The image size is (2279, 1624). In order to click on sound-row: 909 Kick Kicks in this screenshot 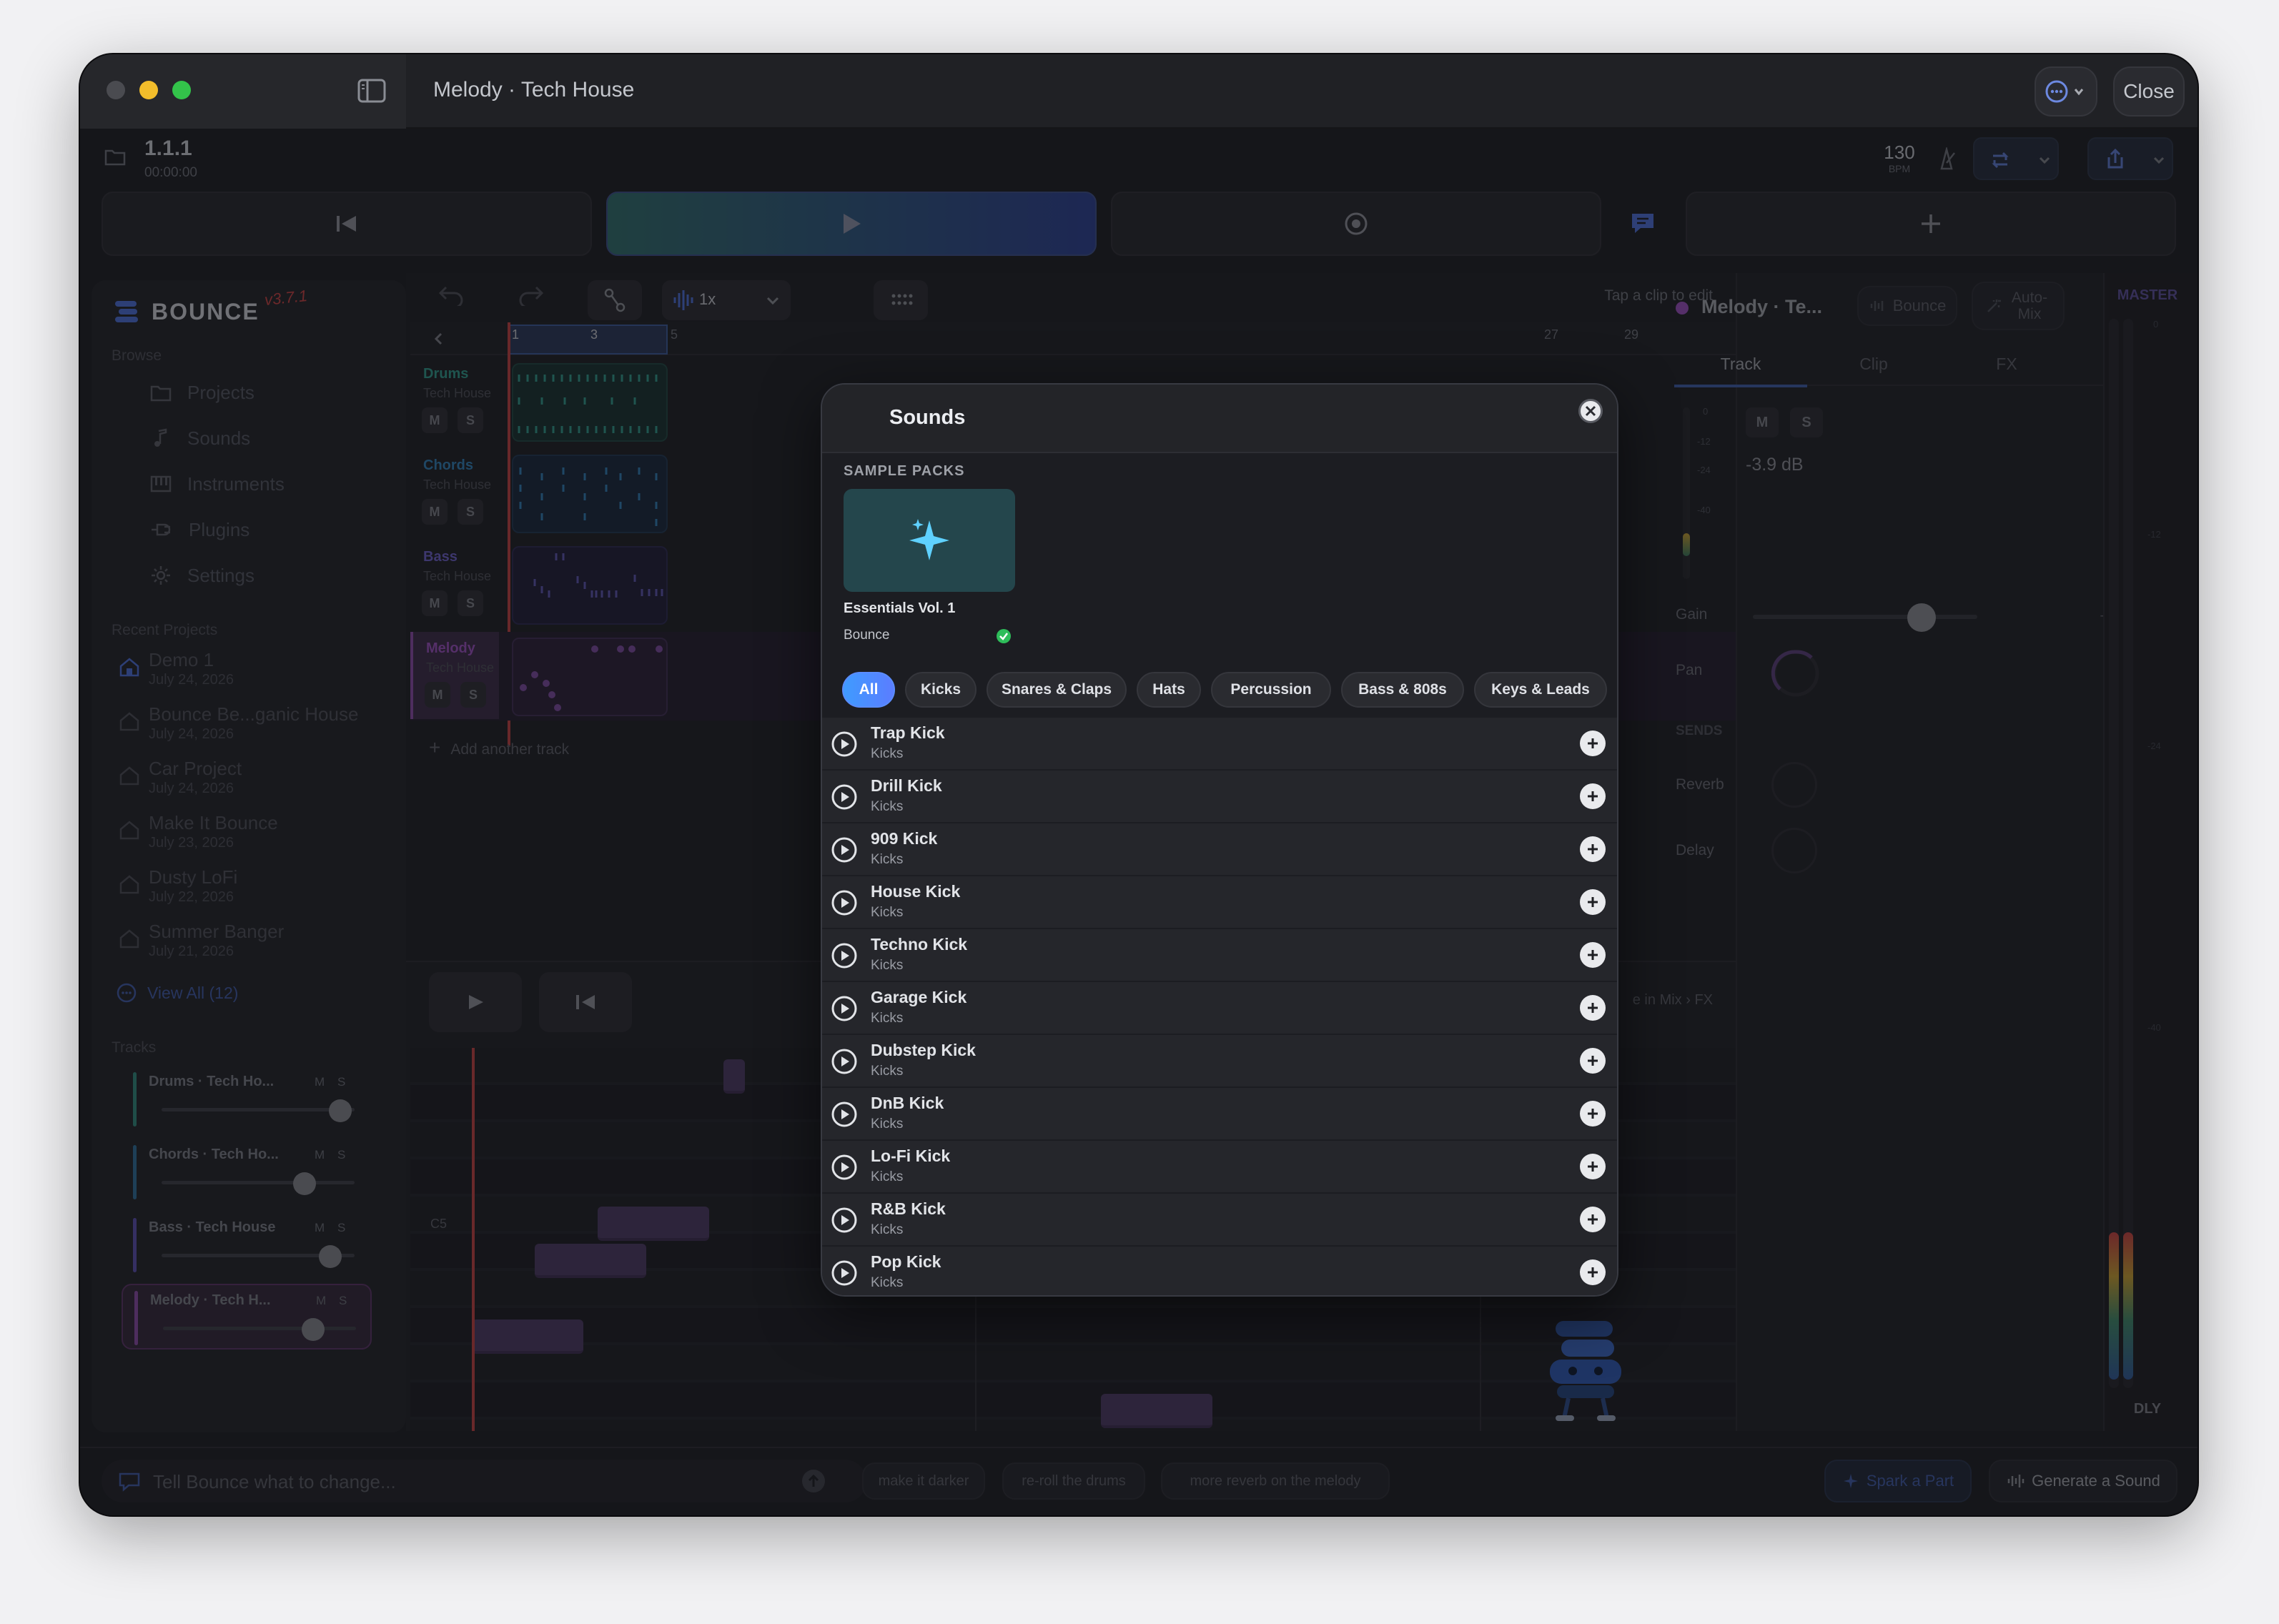, I will do `click(1219, 850)`.